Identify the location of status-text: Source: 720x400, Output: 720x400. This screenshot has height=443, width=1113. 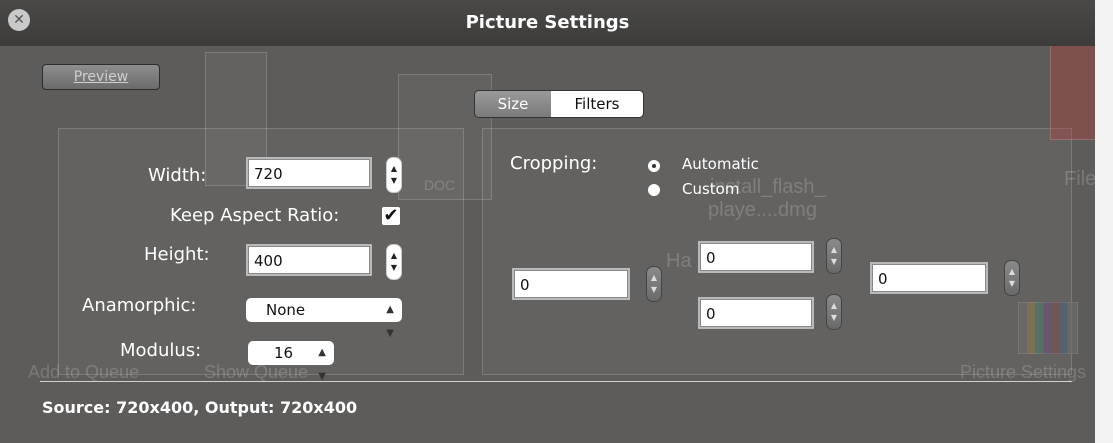
(200, 407).